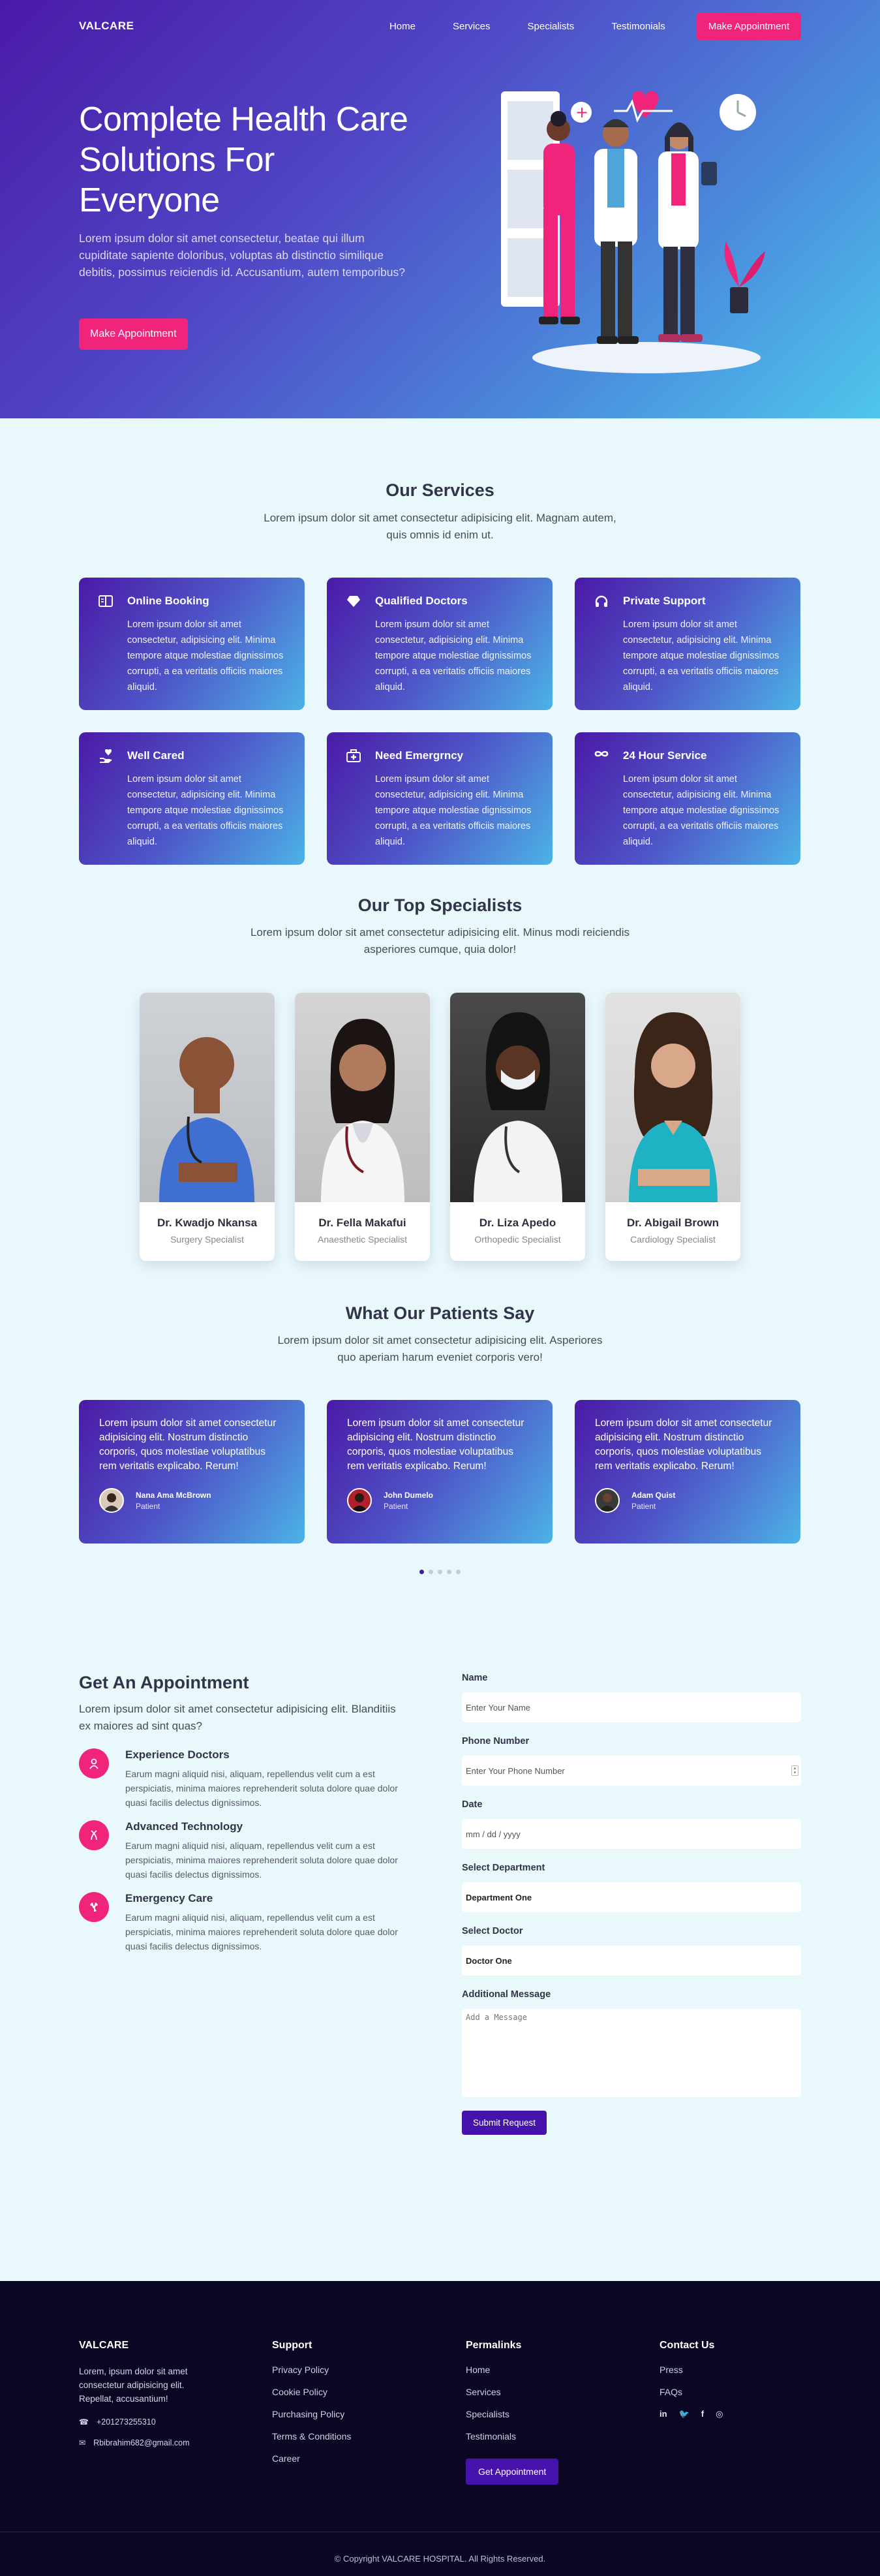 Image resolution: width=880 pixels, height=2576 pixels. I want to click on footer-contact-title: Contact Us, so click(687, 2345).